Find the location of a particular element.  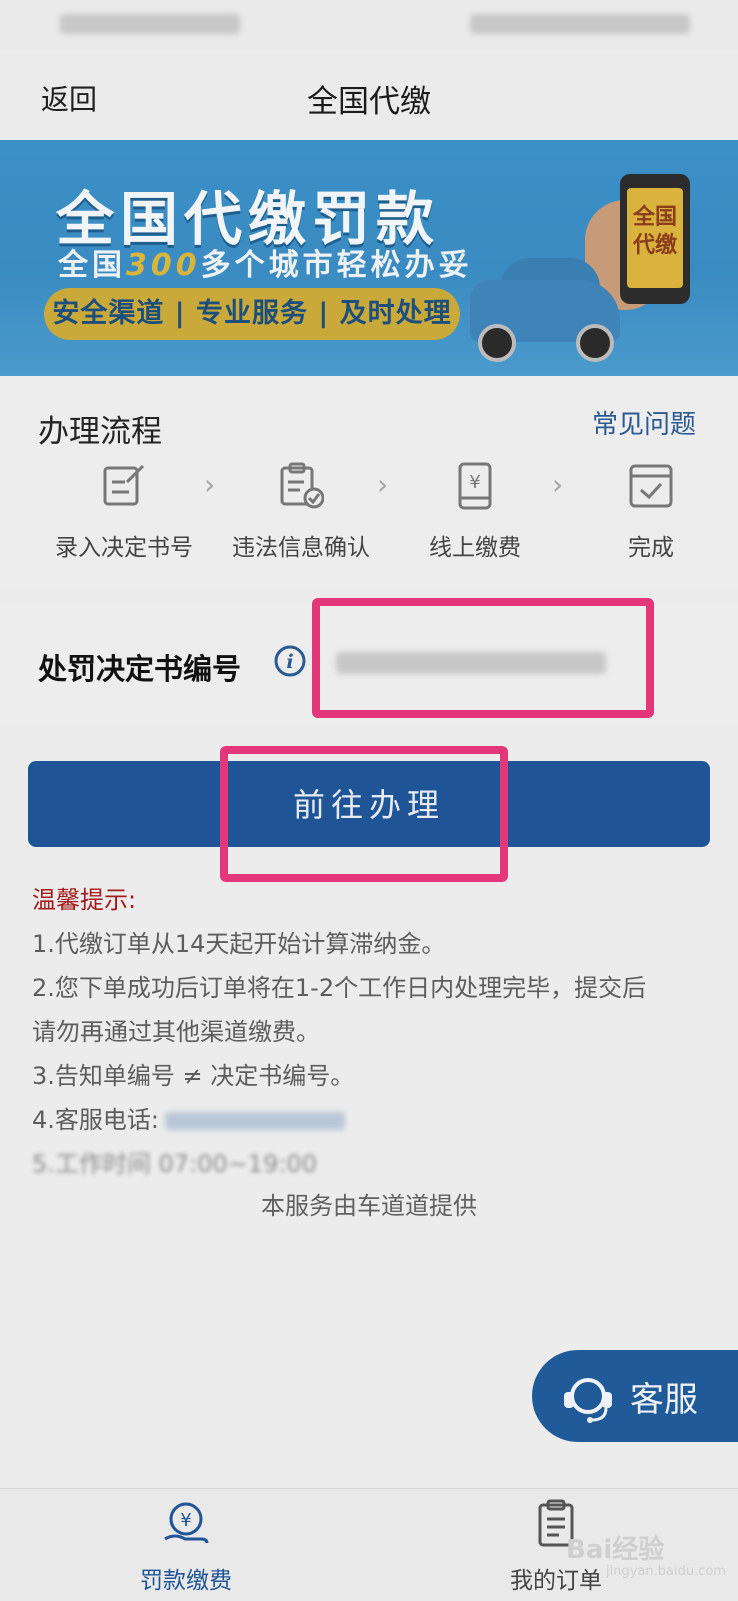

checkbox-done-icon is located at coordinates (651, 486).